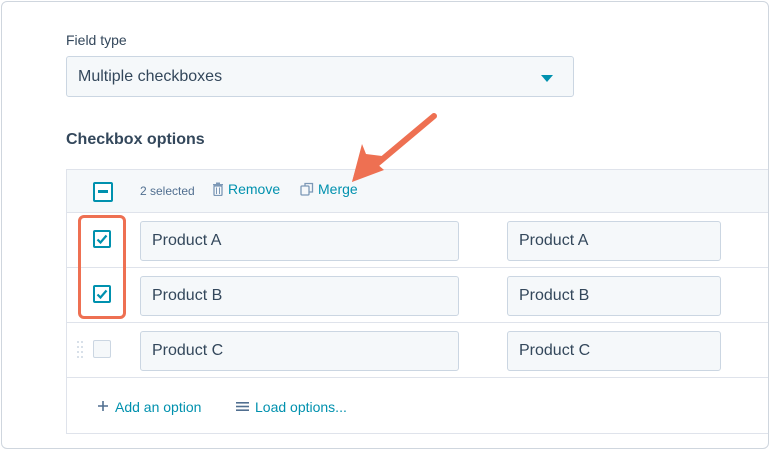 This screenshot has width=771, height=451. What do you see at coordinates (218, 189) in the screenshot?
I see `trash-icon` at bounding box center [218, 189].